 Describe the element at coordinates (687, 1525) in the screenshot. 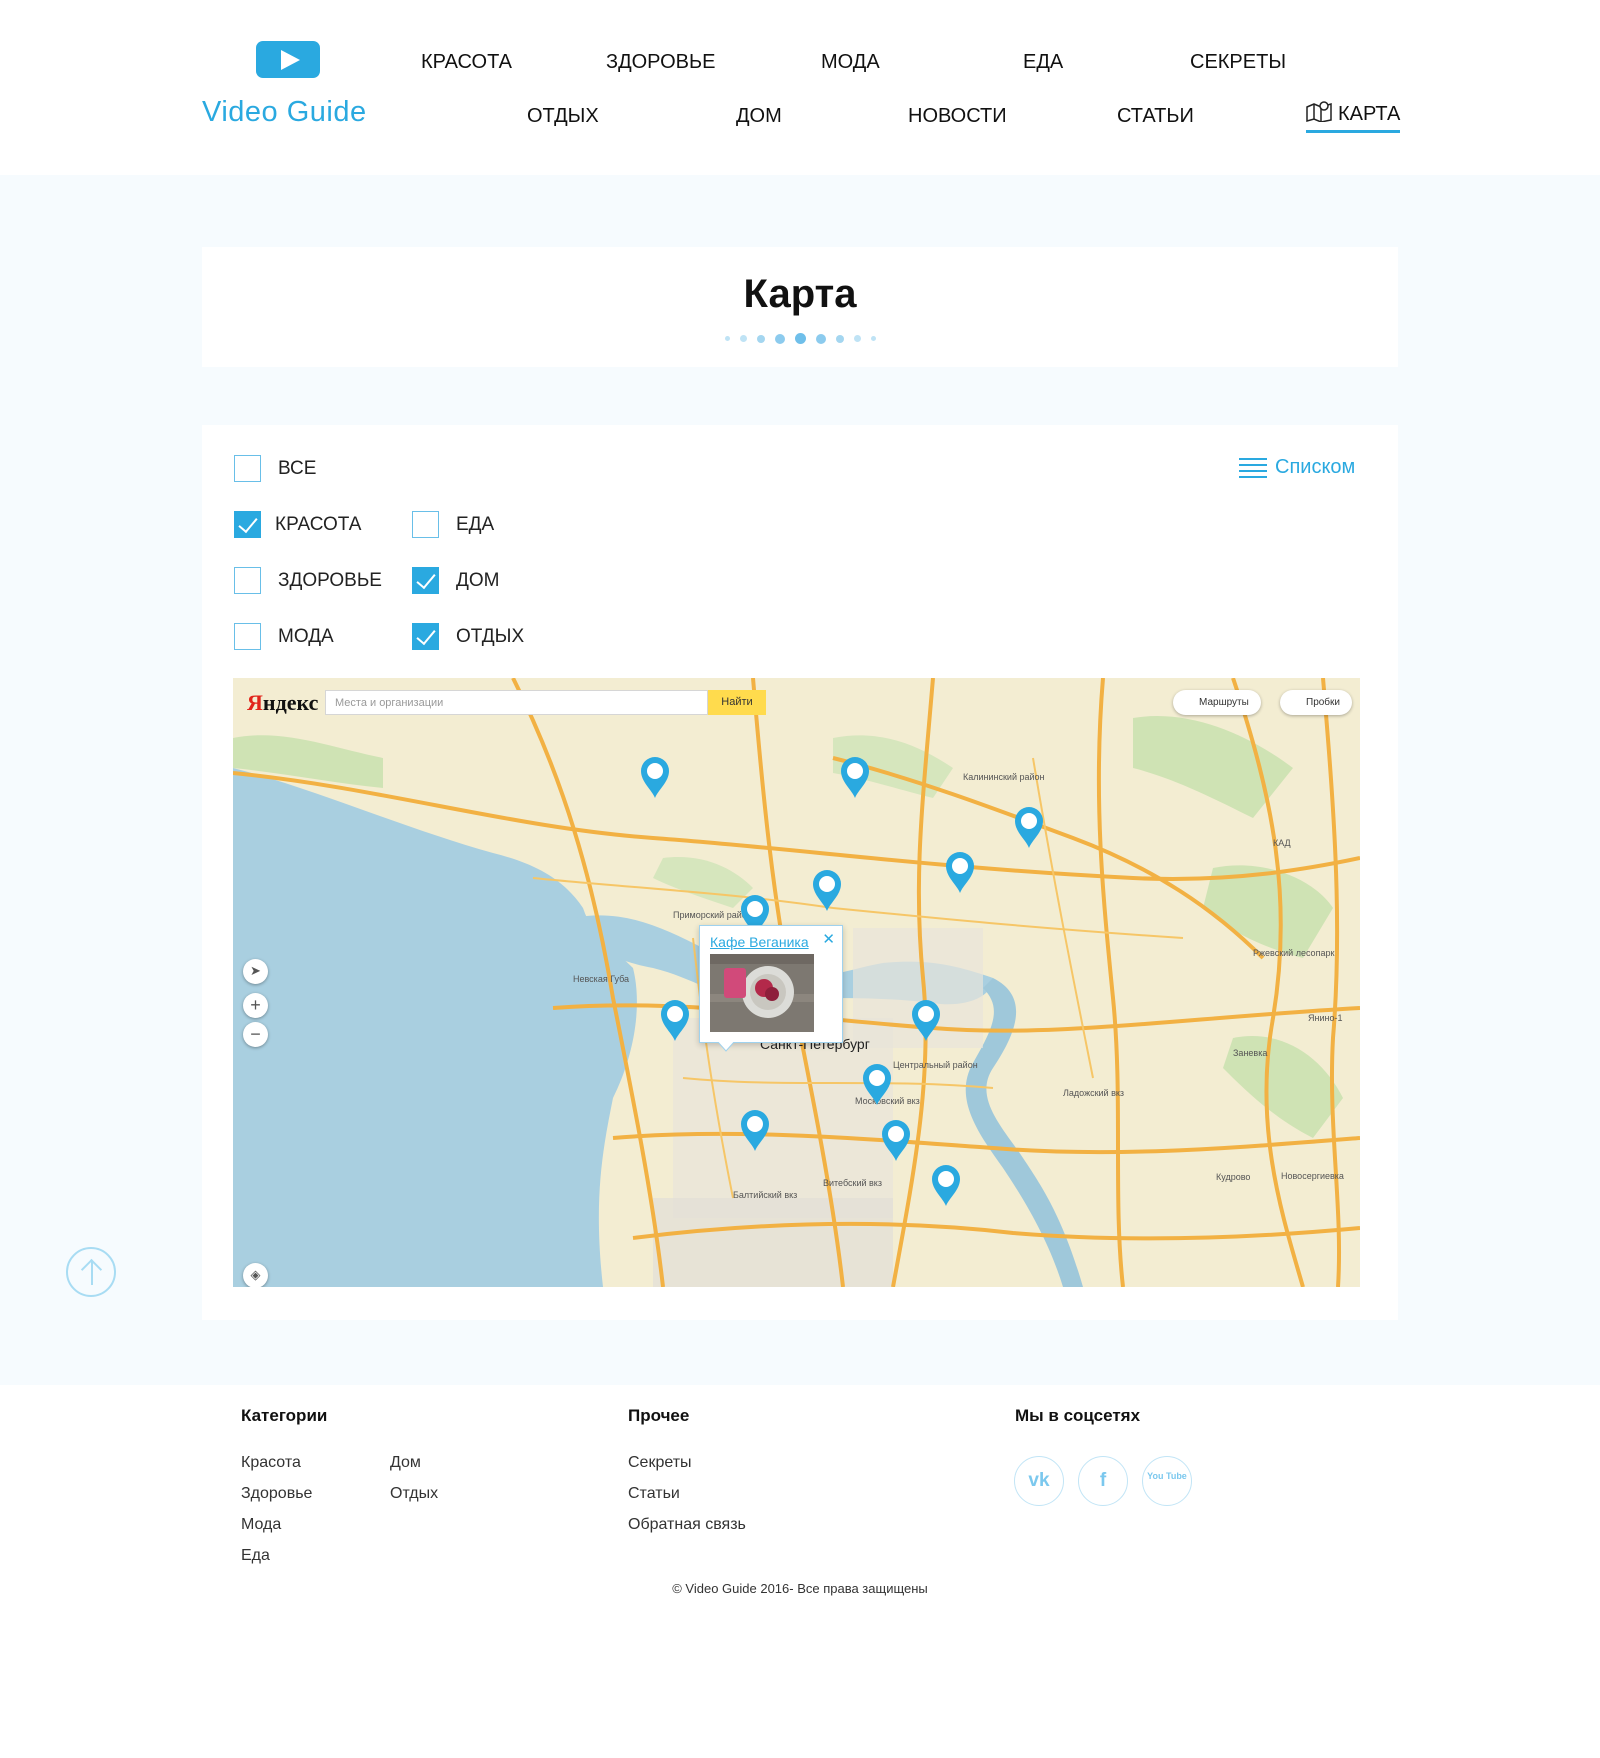

I see `footer-link: Обратная связь` at that location.